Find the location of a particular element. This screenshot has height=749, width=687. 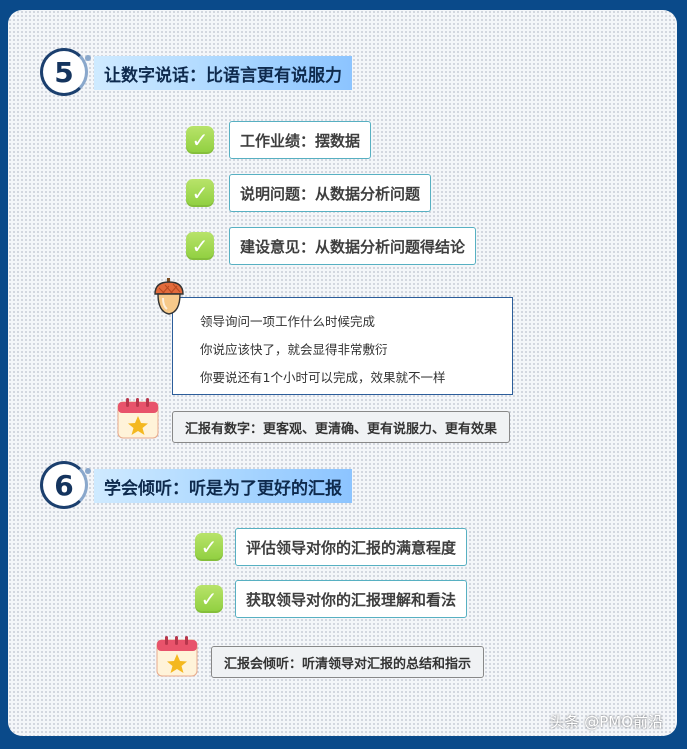

point-item: 建设意见：从数据分析问题得结论 is located at coordinates (353, 246).